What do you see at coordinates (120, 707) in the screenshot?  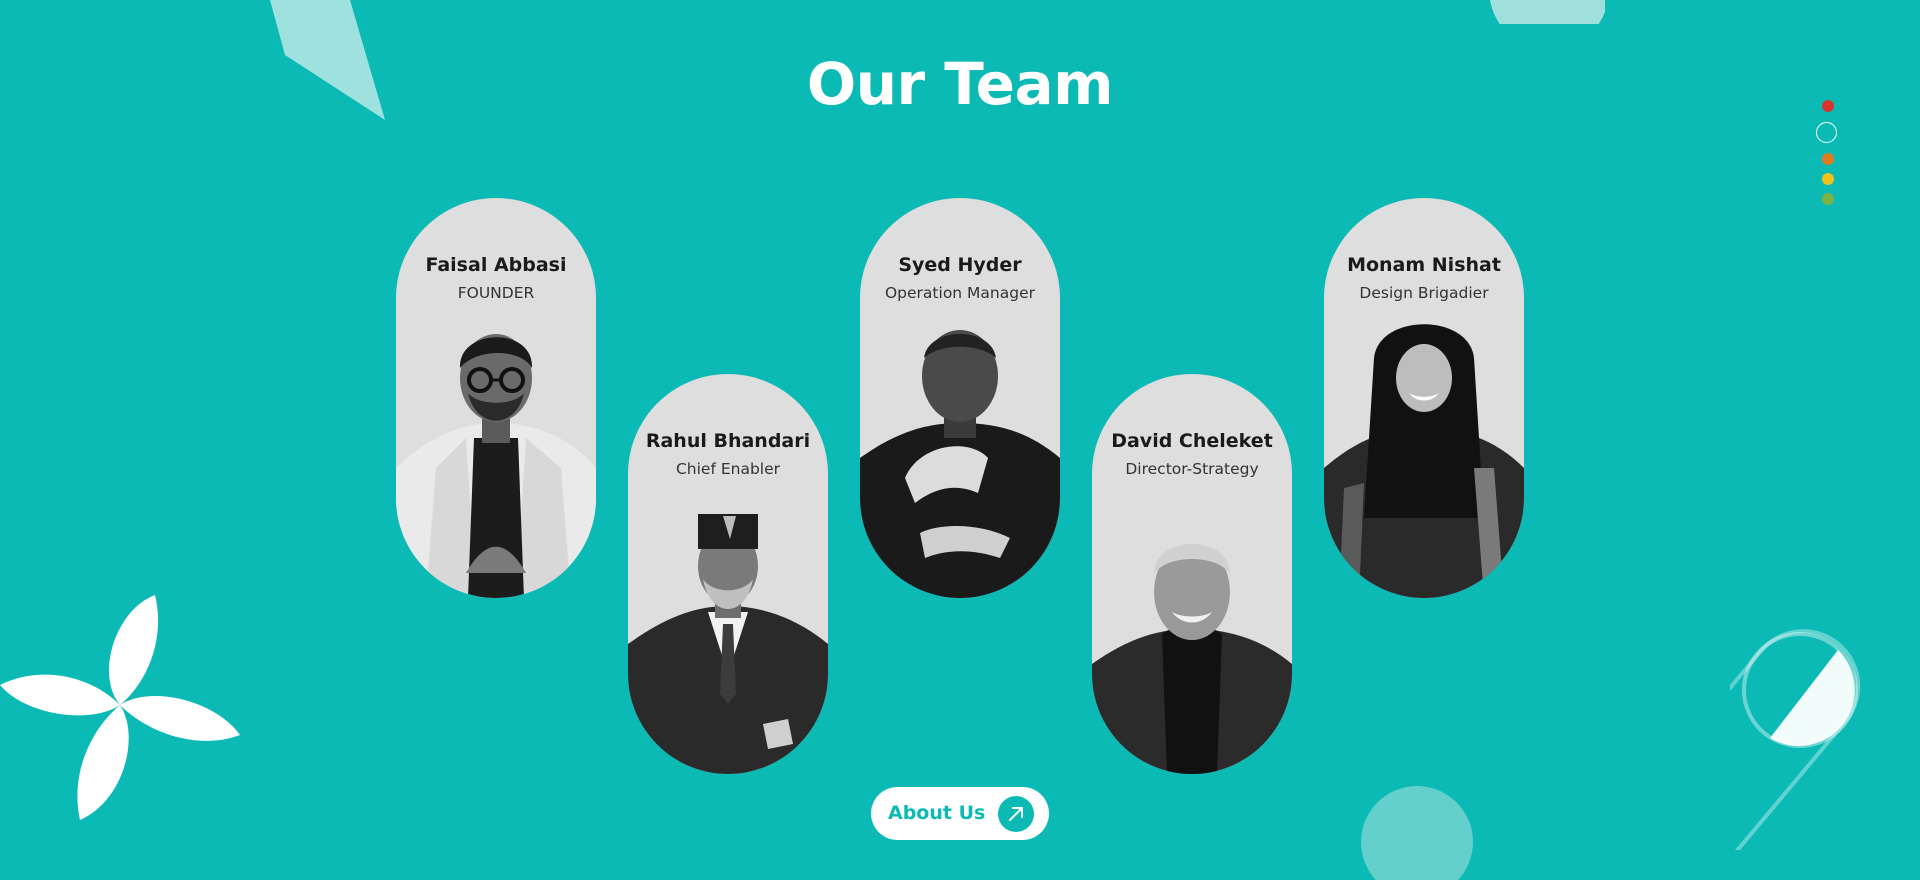 I see `decorative-flower-shape` at bounding box center [120, 707].